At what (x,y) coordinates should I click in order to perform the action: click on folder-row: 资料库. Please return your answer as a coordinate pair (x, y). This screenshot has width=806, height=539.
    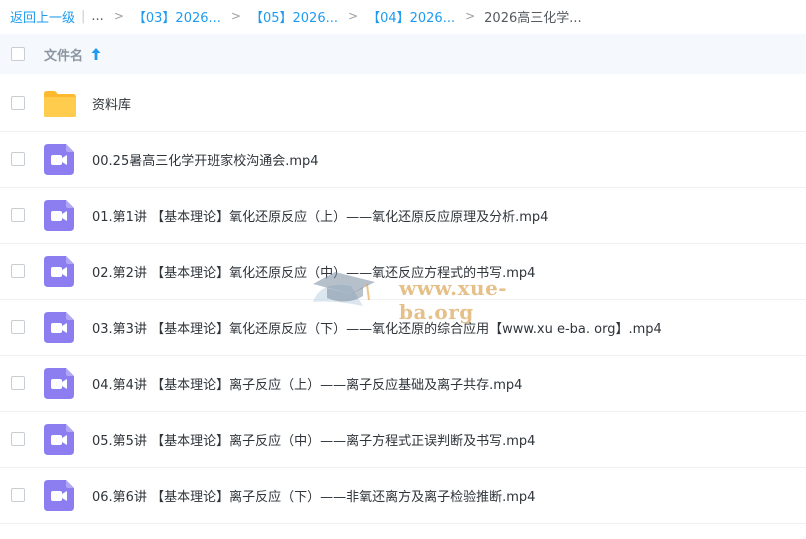
    Looking at the image, I should click on (403, 104).